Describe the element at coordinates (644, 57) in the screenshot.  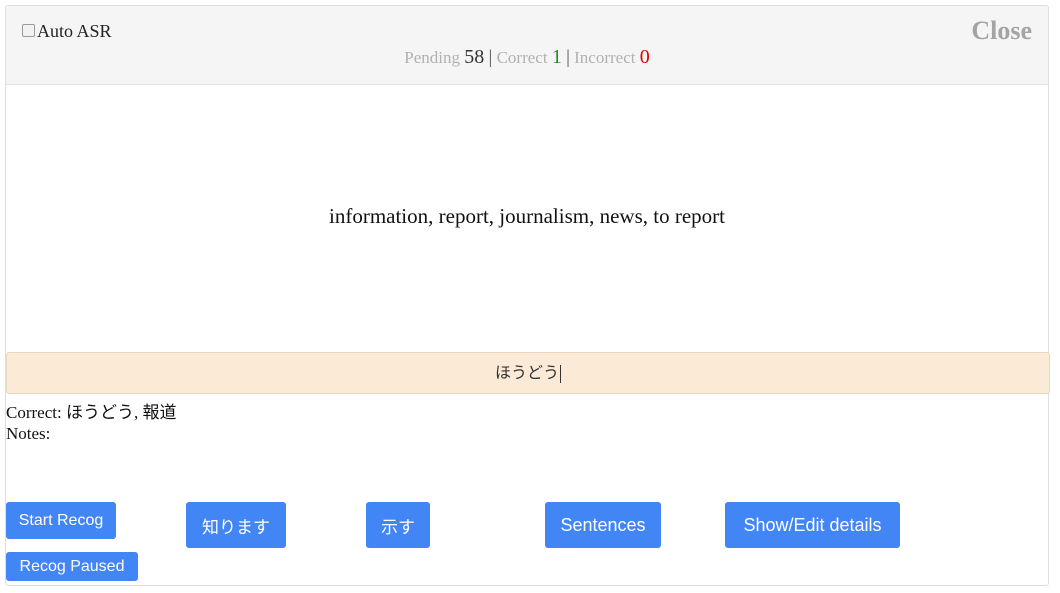
I see `incorrect-count: 0` at that location.